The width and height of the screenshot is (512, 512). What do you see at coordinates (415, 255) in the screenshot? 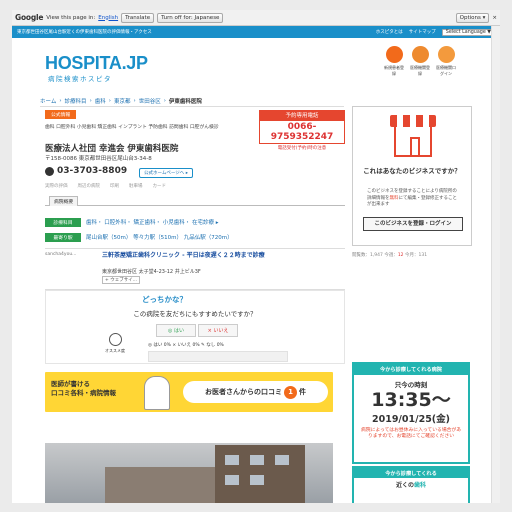
I see `view-stats-post: 今月：131` at bounding box center [415, 255].